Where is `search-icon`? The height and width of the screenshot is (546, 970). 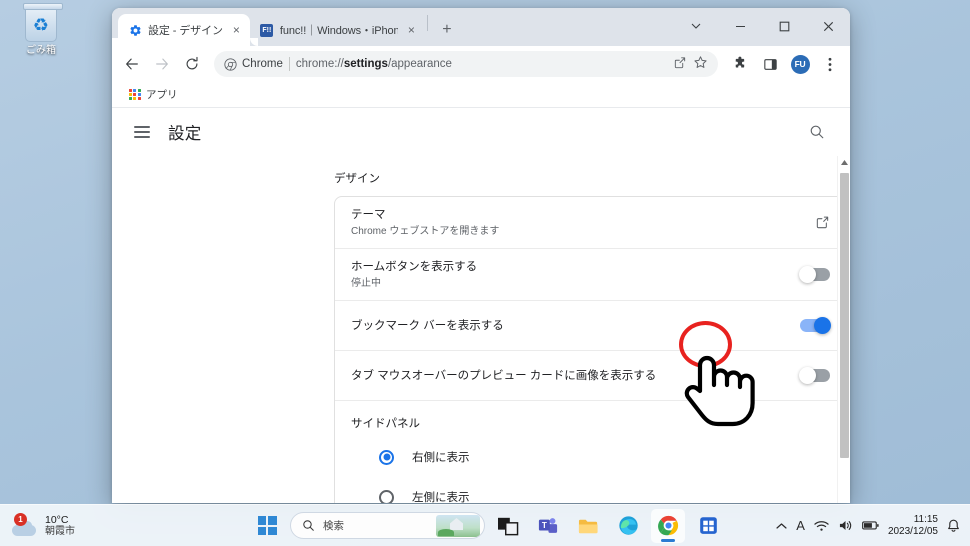
search-icon is located at coordinates (817, 132).